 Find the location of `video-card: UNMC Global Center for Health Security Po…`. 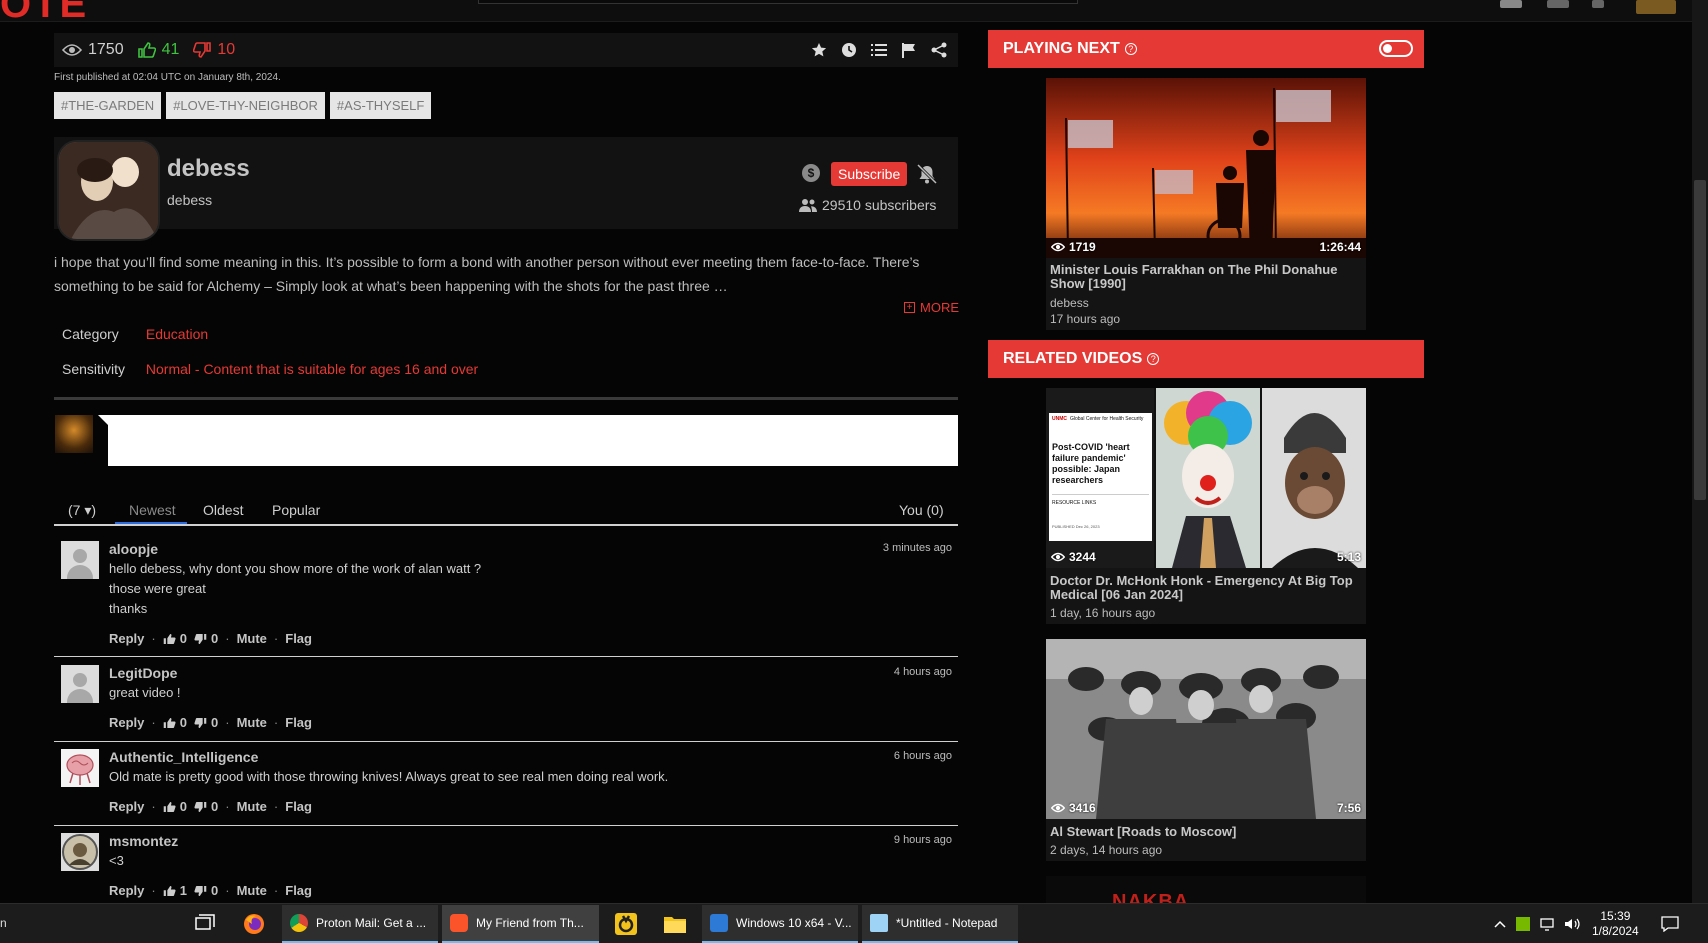

video-card: UNMC Global Center for Health Security Po… is located at coordinates (1206, 506).